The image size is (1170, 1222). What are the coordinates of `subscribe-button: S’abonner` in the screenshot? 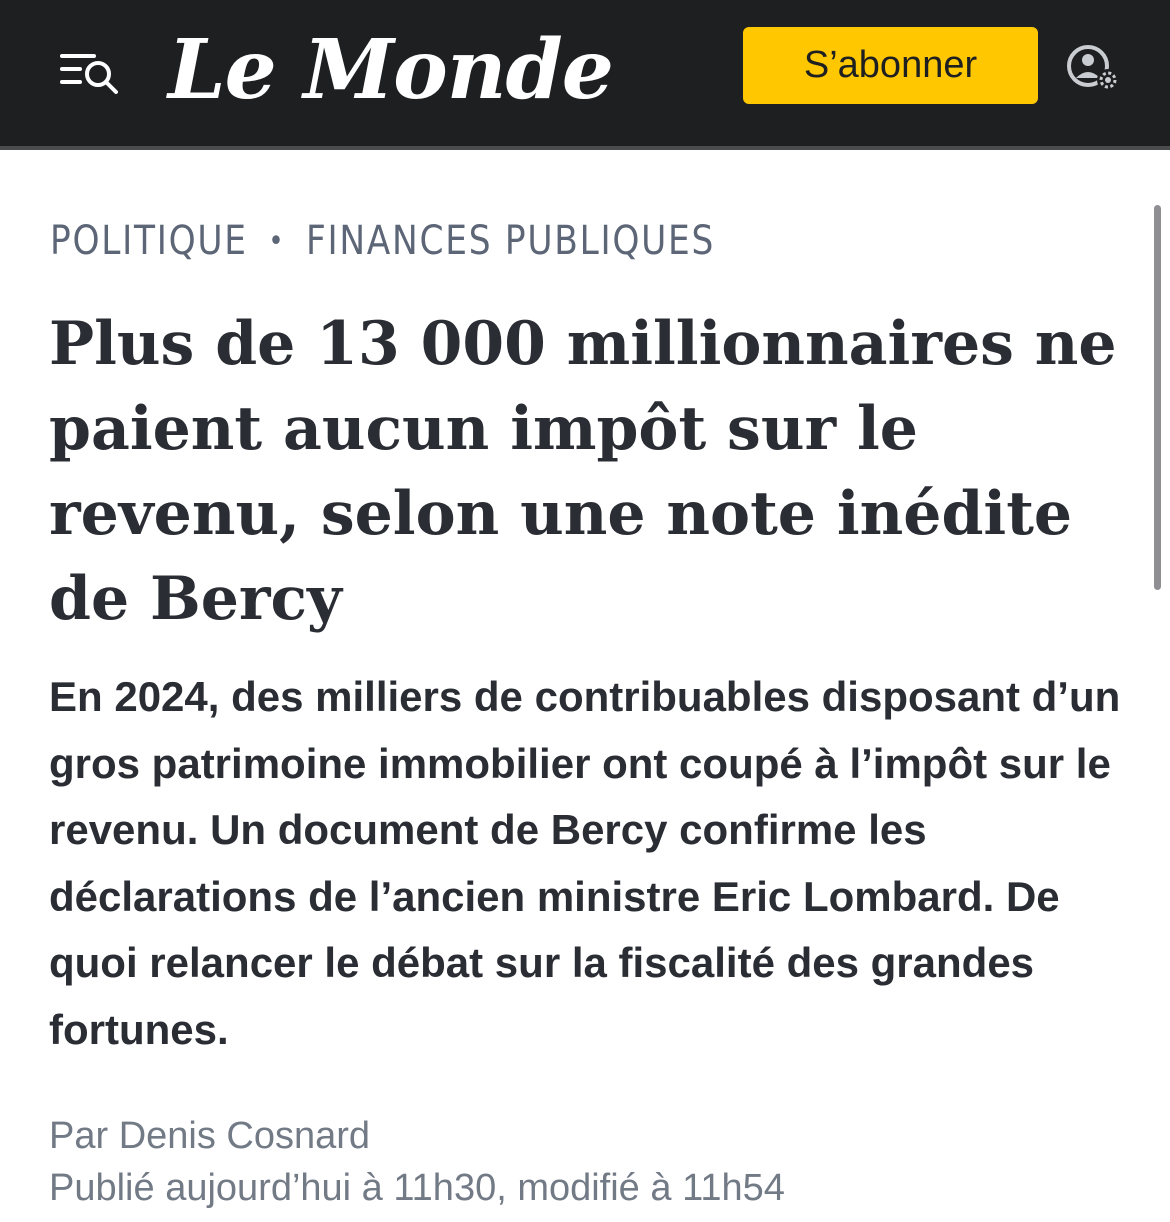 It's located at (890, 65).